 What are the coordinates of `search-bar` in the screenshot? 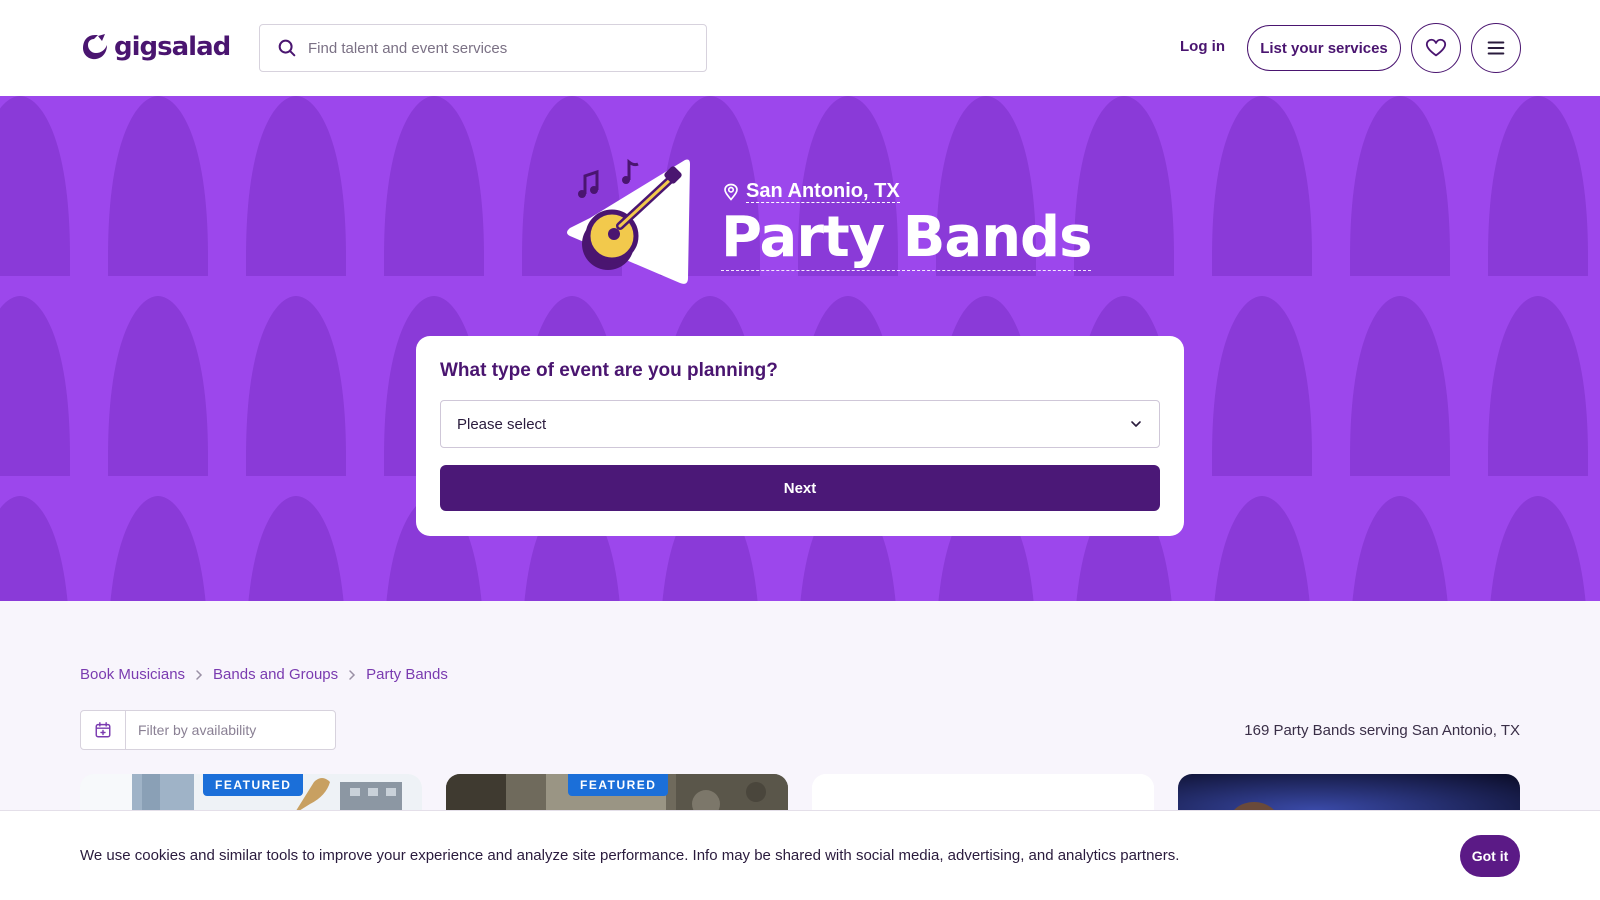 It's located at (483, 48).